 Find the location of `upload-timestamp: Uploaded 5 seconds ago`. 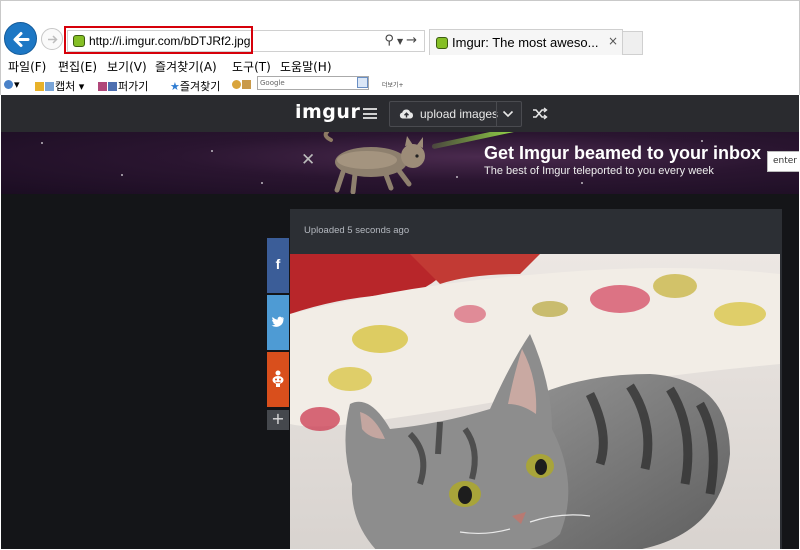

upload-timestamp: Uploaded 5 seconds ago is located at coordinates (357, 230).